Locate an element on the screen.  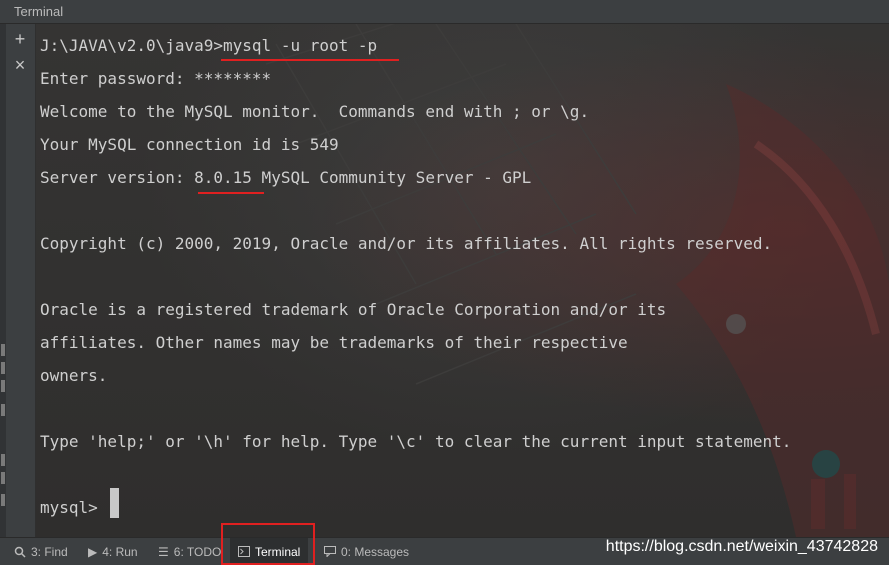
tab-find-label: 3: Find is located at coordinates (49, 551).